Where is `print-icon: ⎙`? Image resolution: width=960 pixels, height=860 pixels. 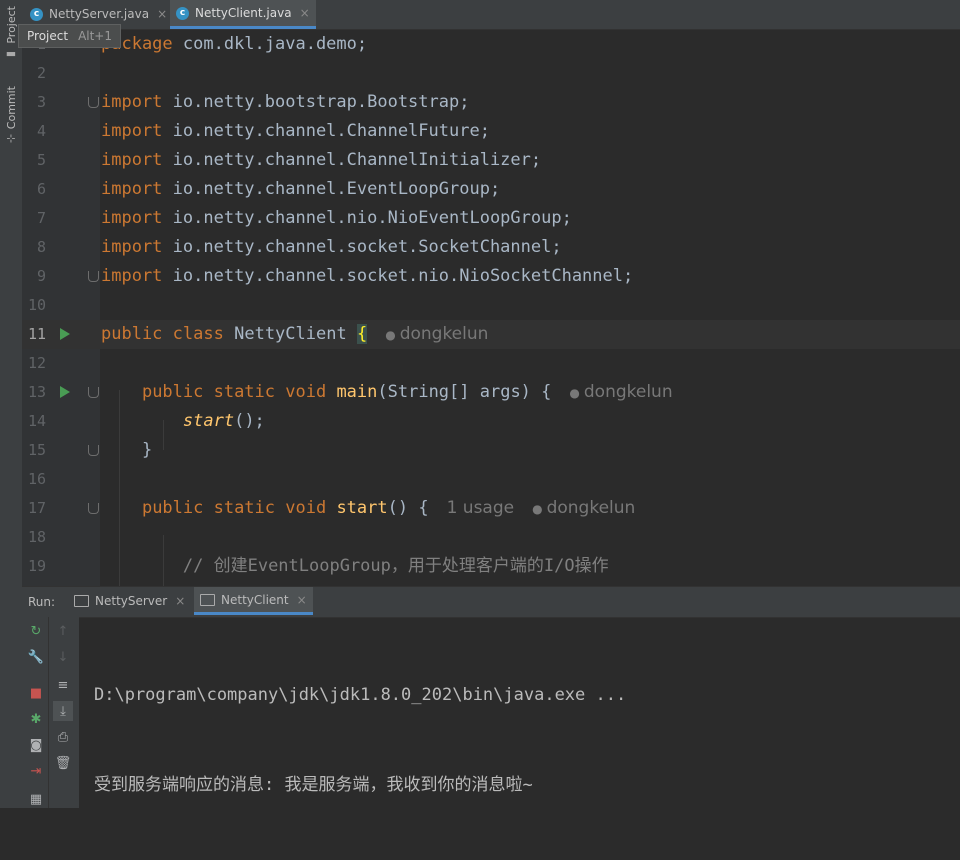
print-icon: ⎙ is located at coordinates (63, 737).